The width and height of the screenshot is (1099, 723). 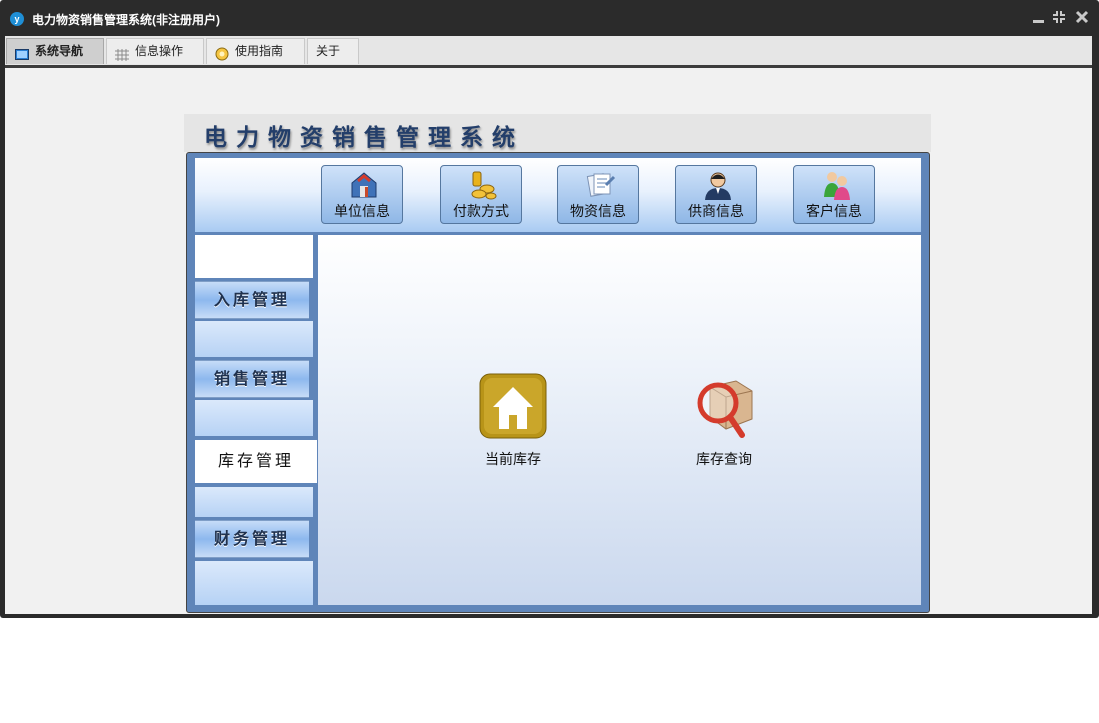 I want to click on box-search-icon, so click(x=725, y=409).